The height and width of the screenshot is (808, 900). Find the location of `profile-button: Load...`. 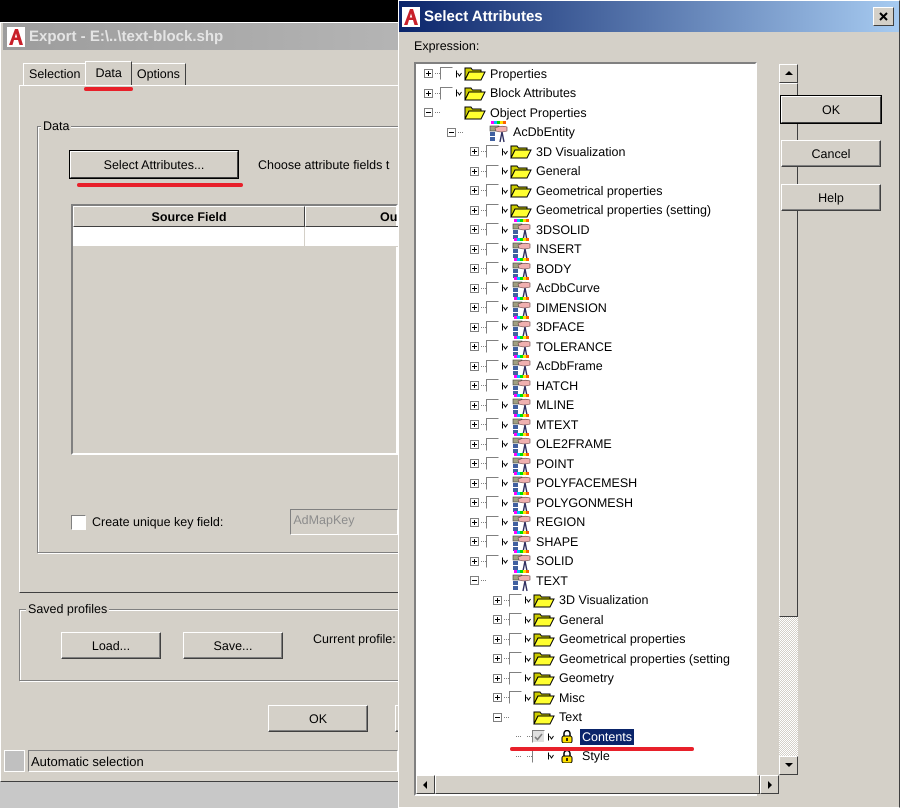

profile-button: Load... is located at coordinates (111, 645).